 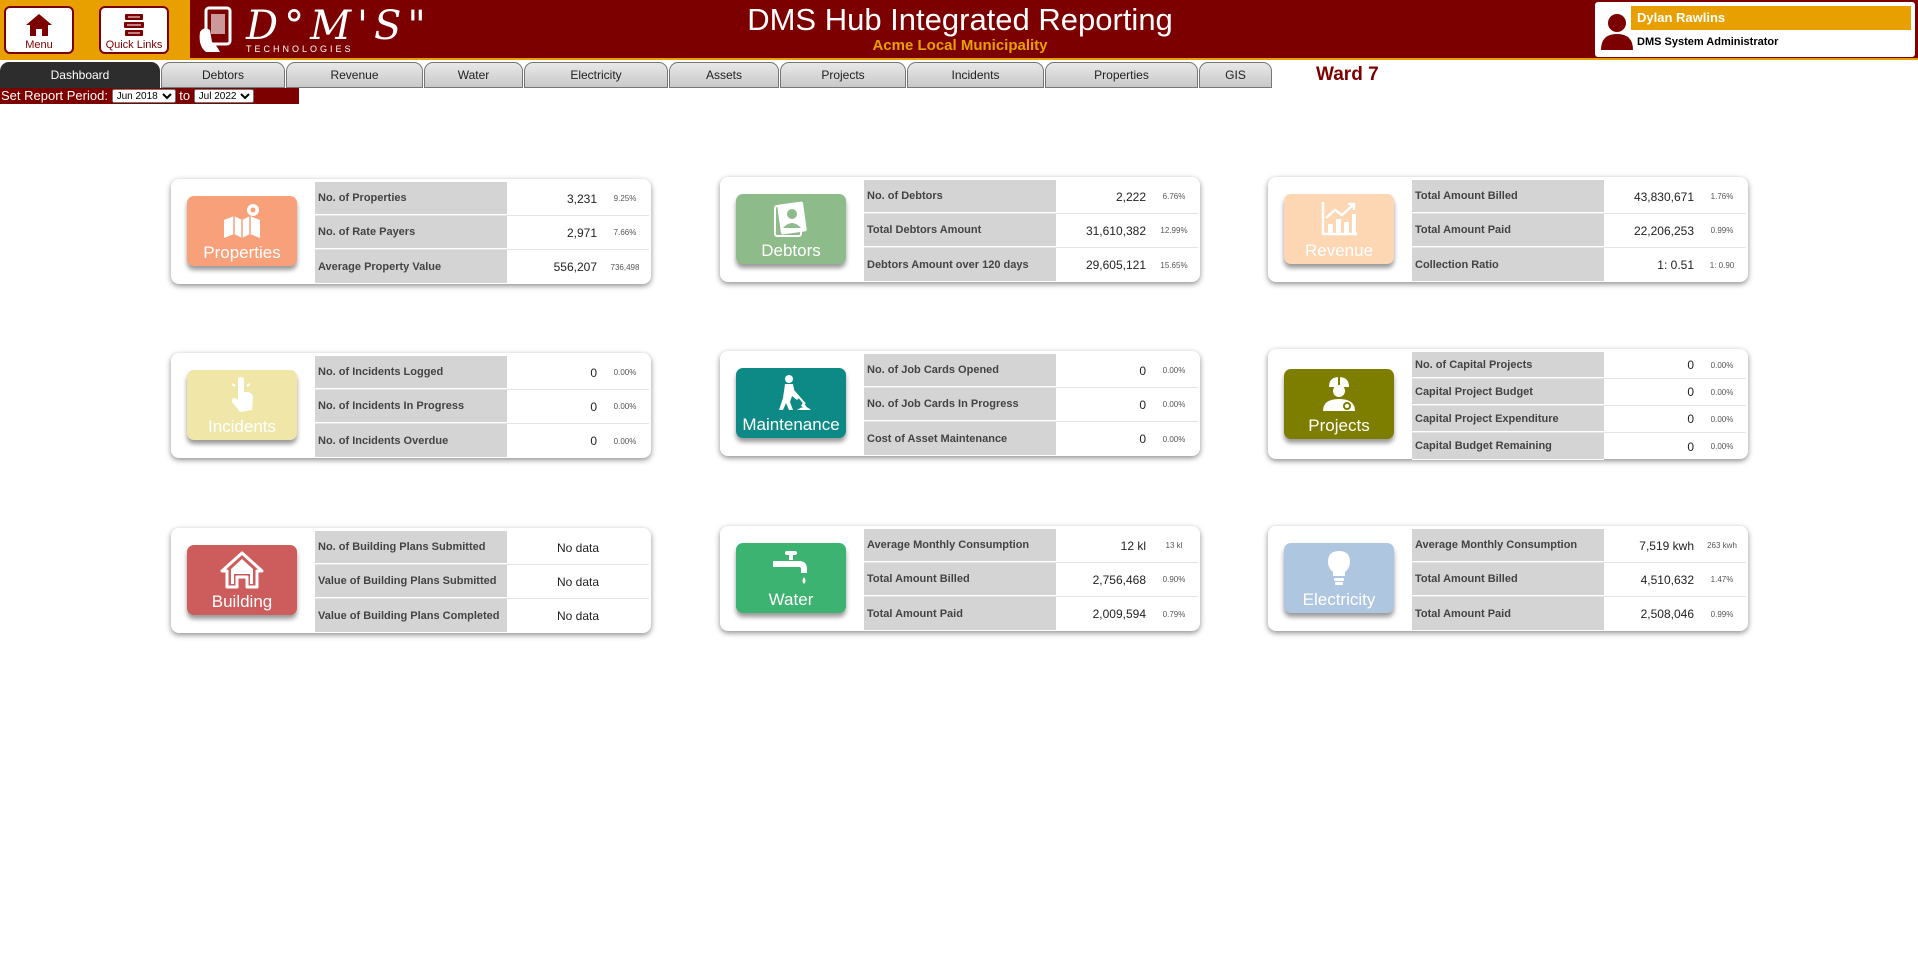 What do you see at coordinates (596, 75) in the screenshot?
I see `tab-electricity: Electricity` at bounding box center [596, 75].